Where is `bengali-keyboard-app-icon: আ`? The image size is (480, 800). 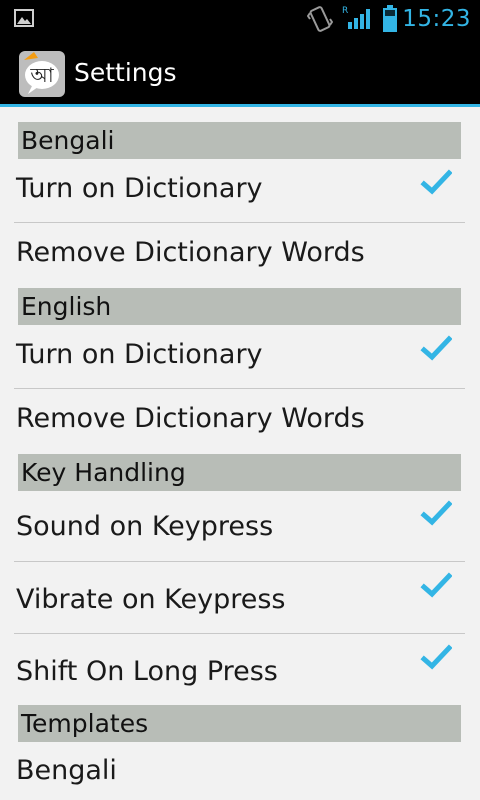 bengali-keyboard-app-icon: আ is located at coordinates (42, 76).